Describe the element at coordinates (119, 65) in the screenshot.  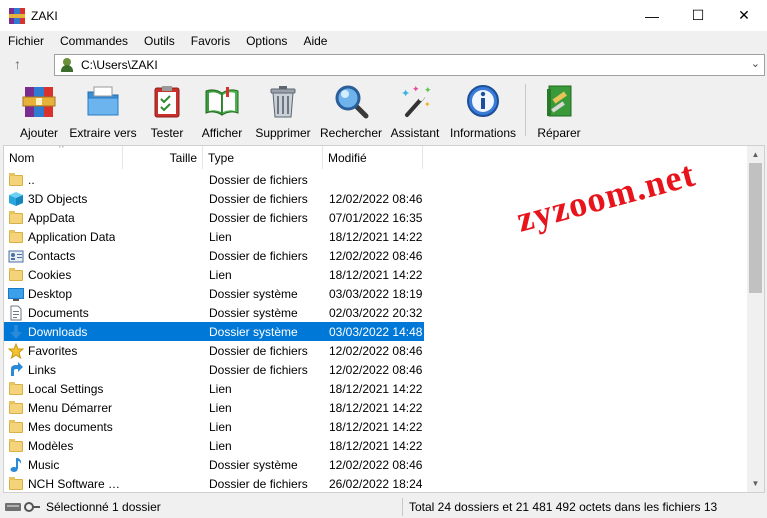
I see `address-path: C:\Users\ZAKI` at that location.